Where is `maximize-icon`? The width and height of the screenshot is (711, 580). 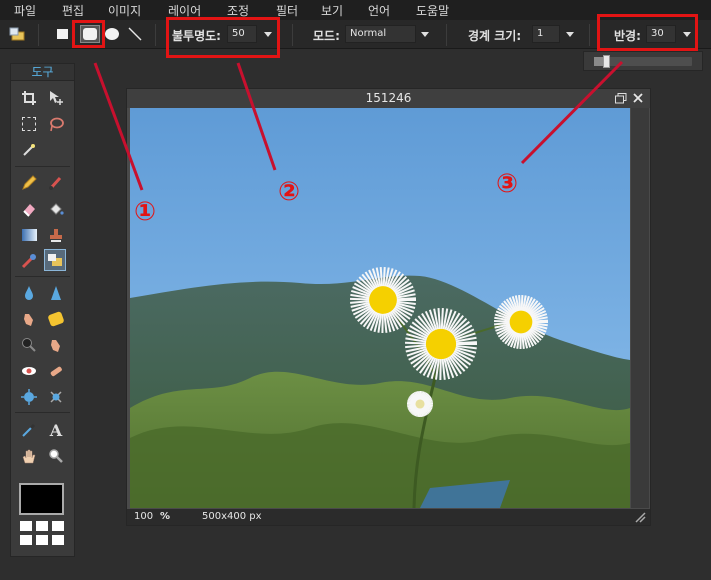 maximize-icon is located at coordinates (621, 98).